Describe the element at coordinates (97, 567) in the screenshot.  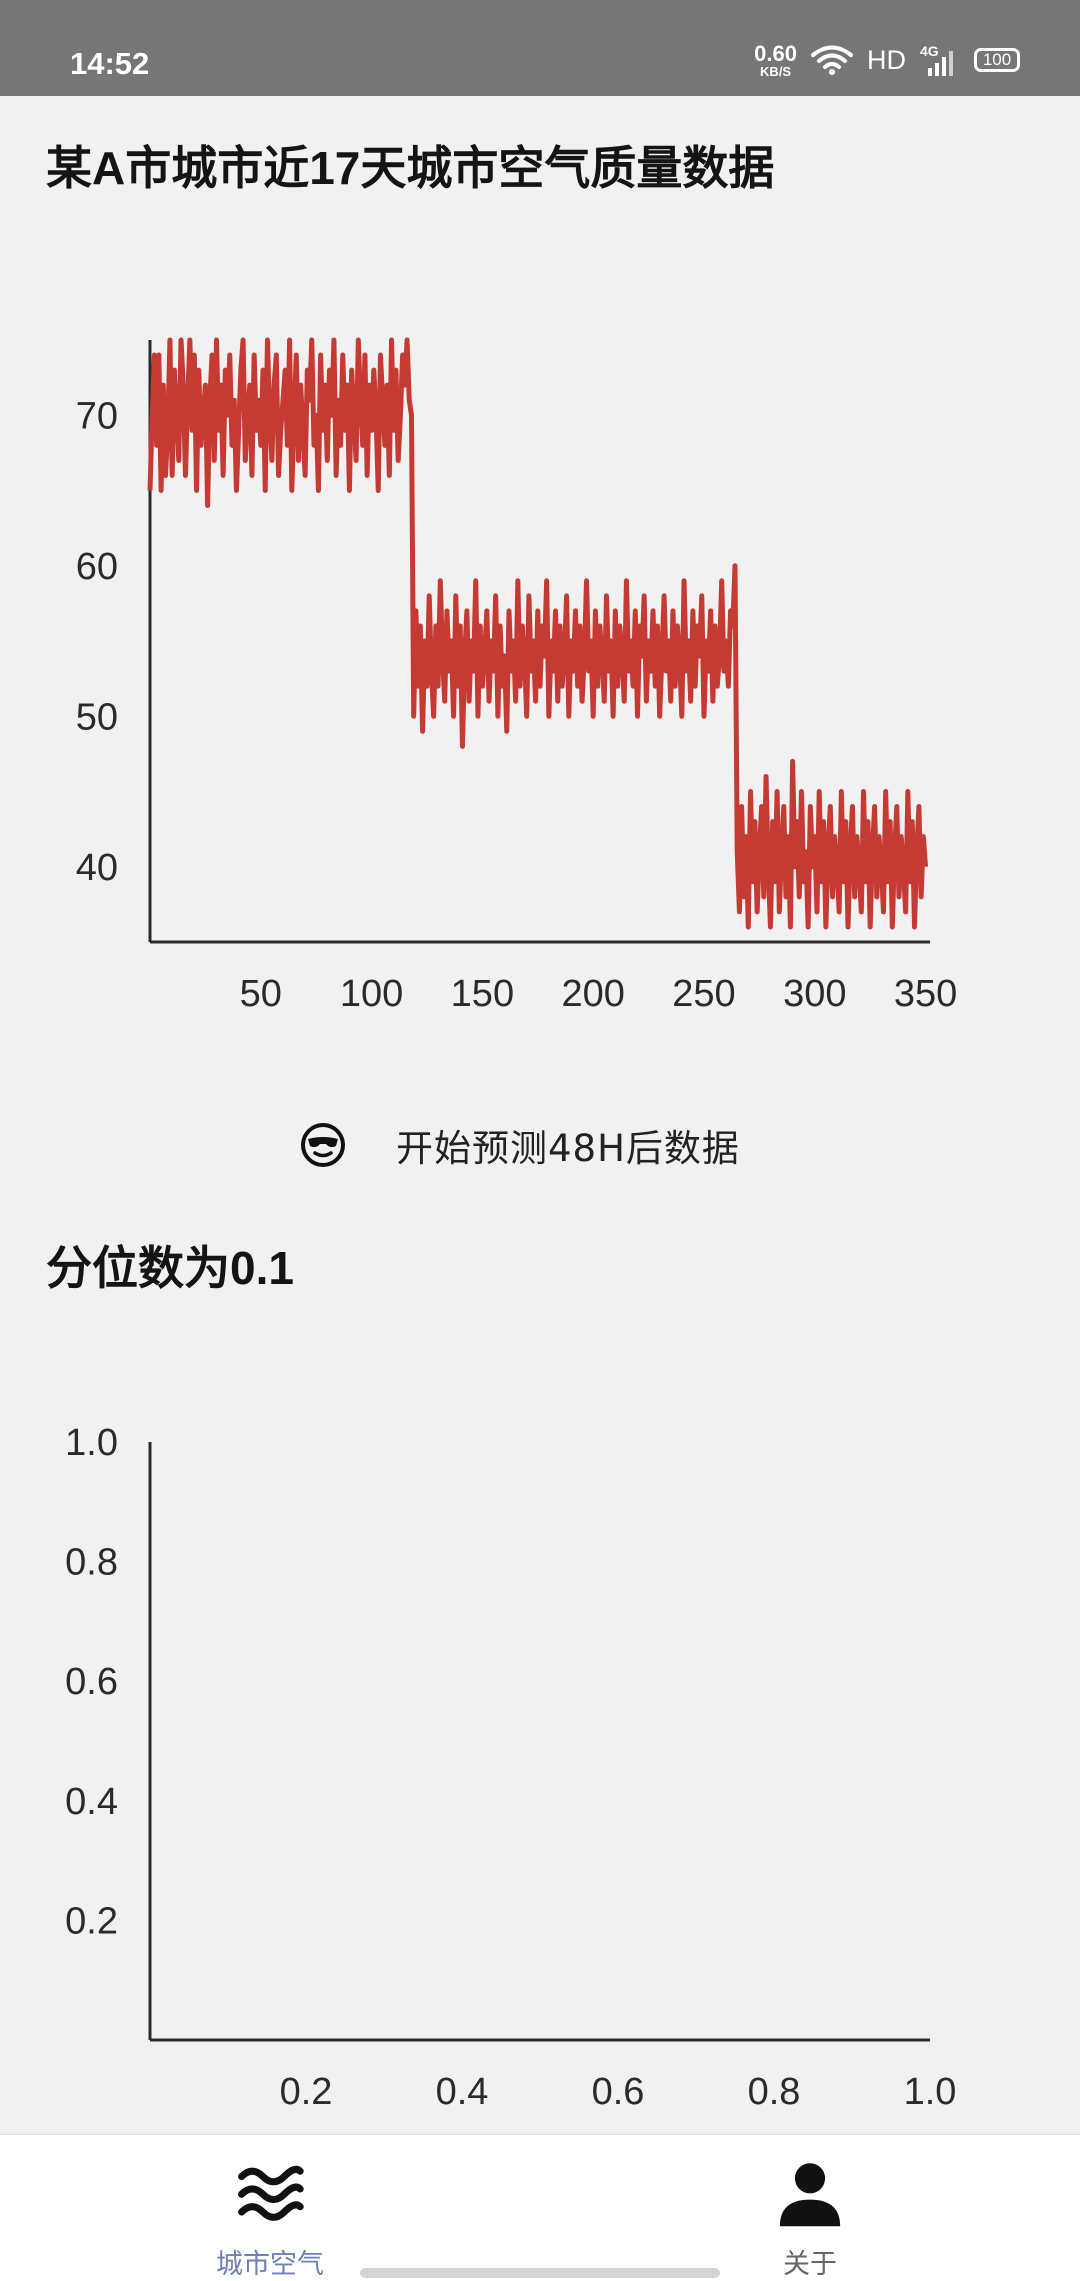
I see `y-tick-label: 60` at that location.